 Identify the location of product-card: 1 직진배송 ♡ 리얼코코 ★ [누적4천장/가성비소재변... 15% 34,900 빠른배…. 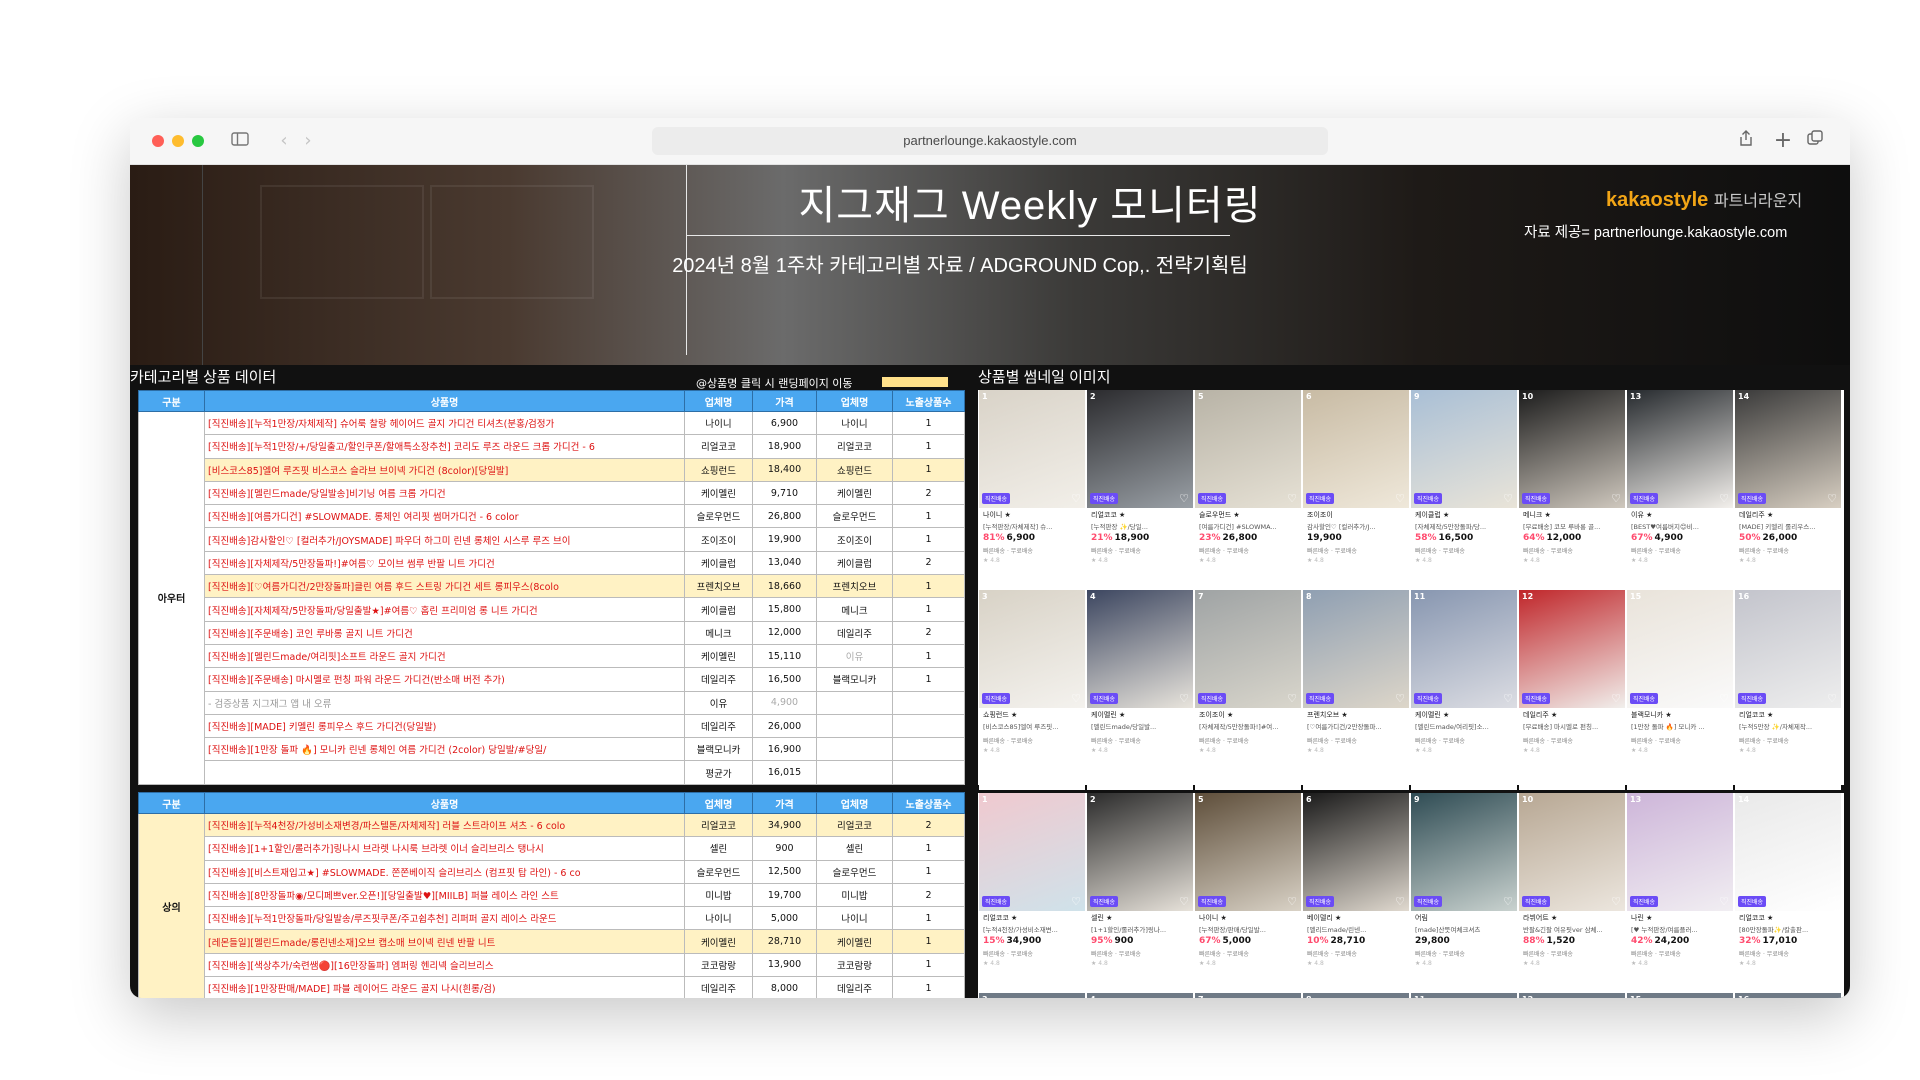
(1032, 893).